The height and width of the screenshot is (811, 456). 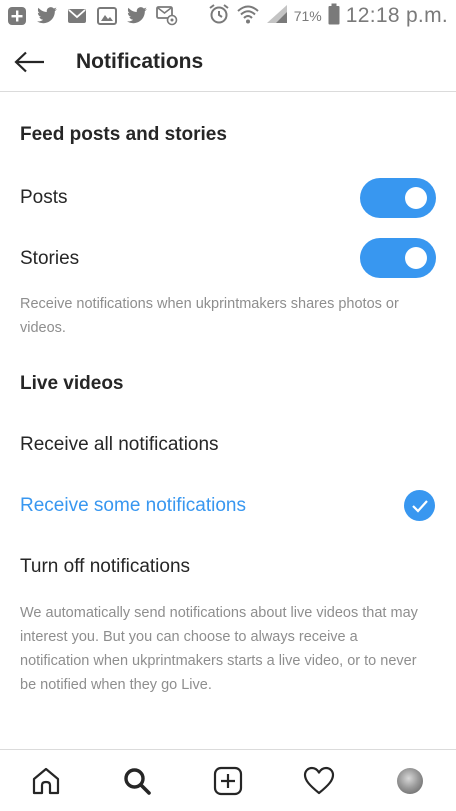 I want to click on status-bar: 71% 12:18 p.m., so click(x=228, y=16).